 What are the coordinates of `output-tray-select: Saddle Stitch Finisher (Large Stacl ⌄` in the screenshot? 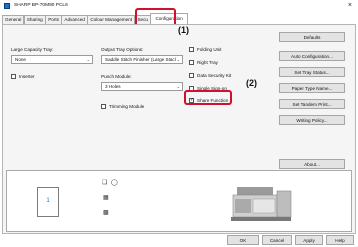 It's located at (142, 59).